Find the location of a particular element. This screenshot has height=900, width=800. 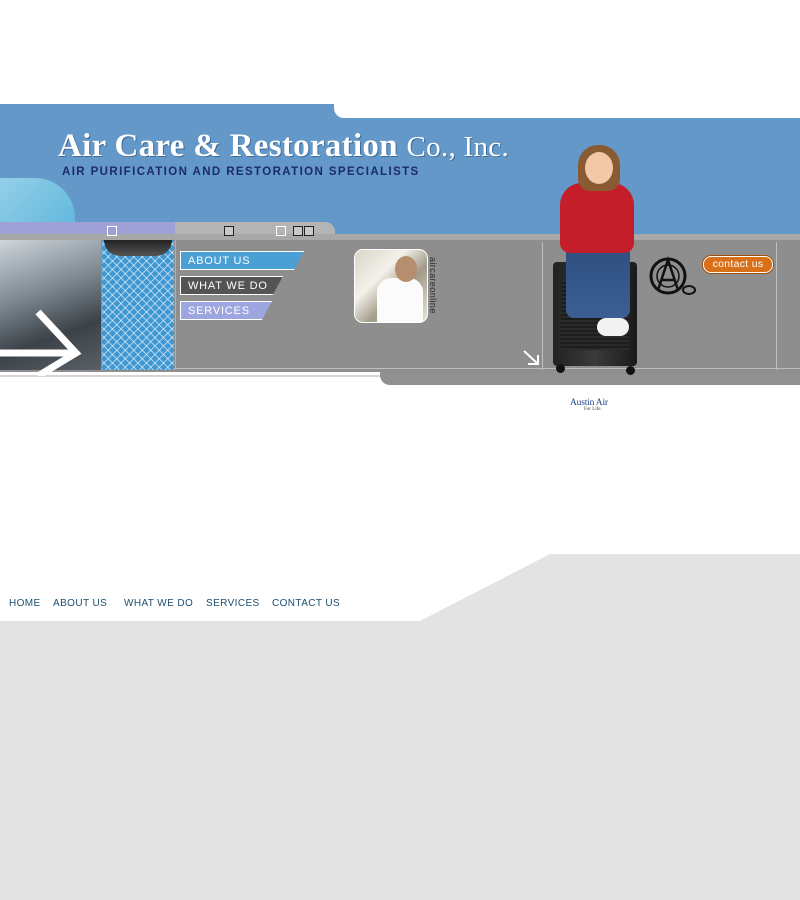

contact-us-button: contact us is located at coordinates (738, 264).